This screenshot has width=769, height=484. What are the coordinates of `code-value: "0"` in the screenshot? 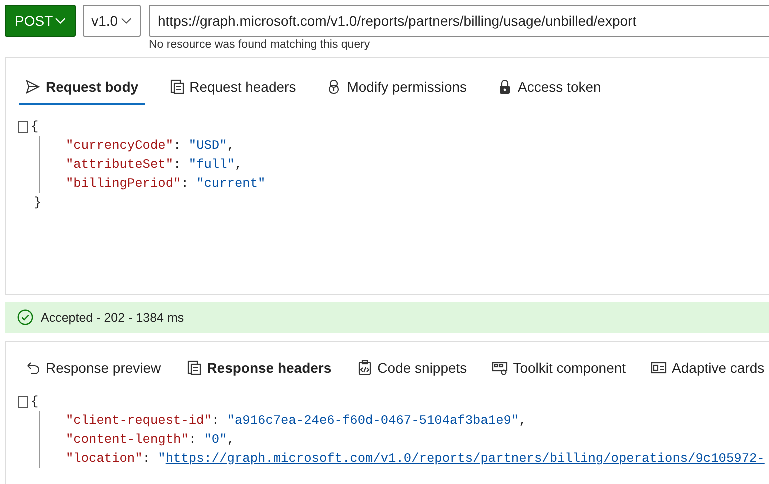 It's located at (216, 439).